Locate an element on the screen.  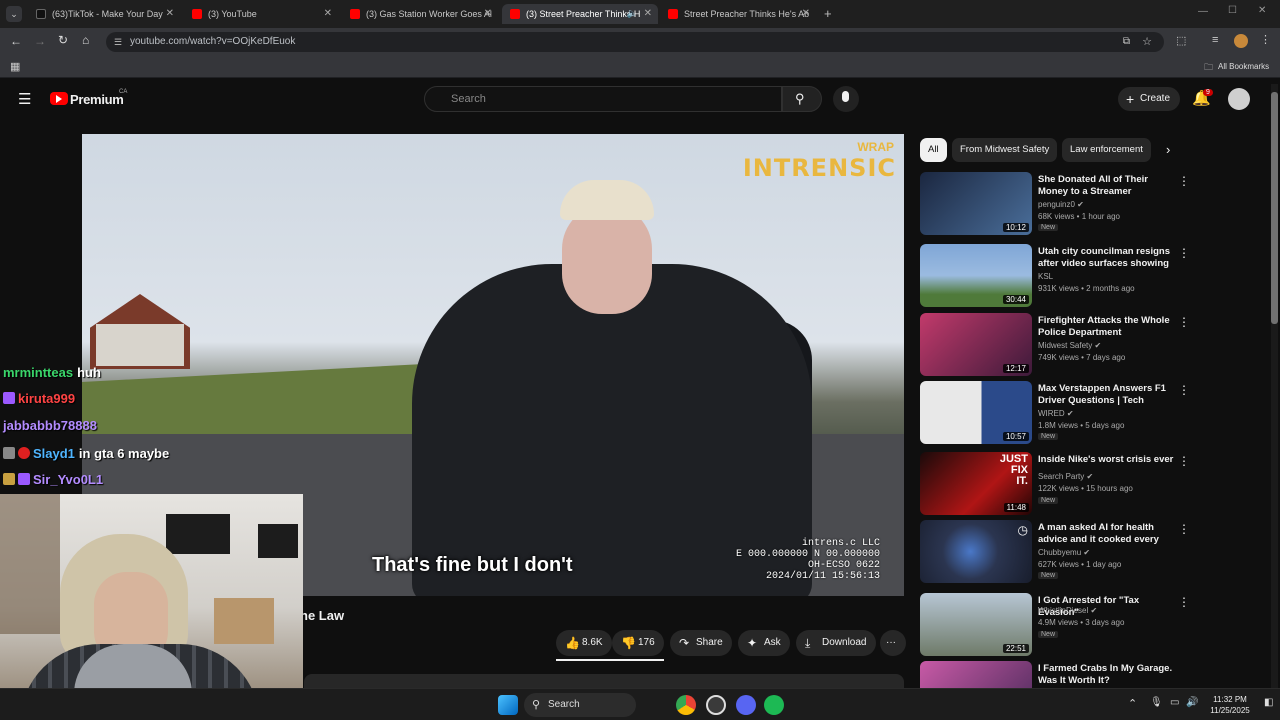
tab-gas-station: (3) Gas Station Worker Goes Al ✕ is located at coordinates (420, 14).